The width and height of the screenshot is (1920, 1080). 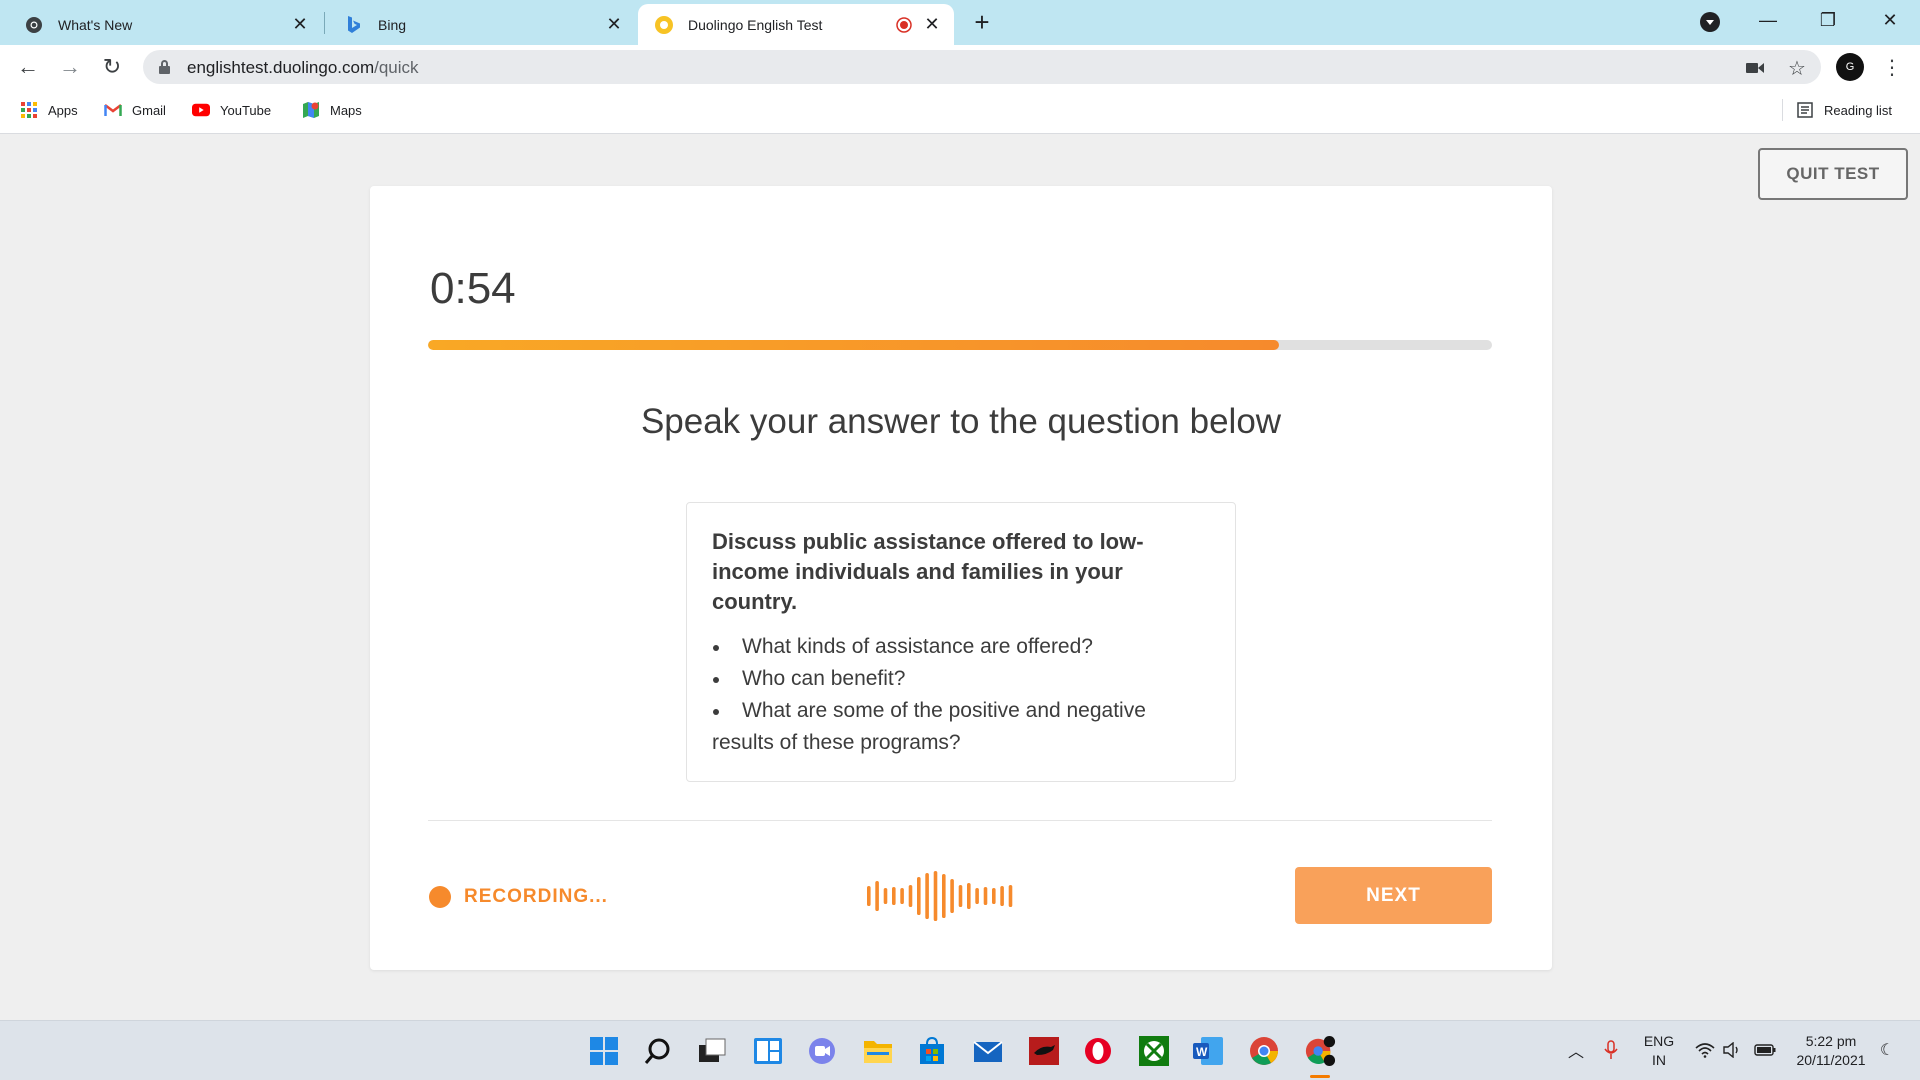 What do you see at coordinates (303, 68) in the screenshot?
I see `url-text: englishtest.duolingo.com/quick` at bounding box center [303, 68].